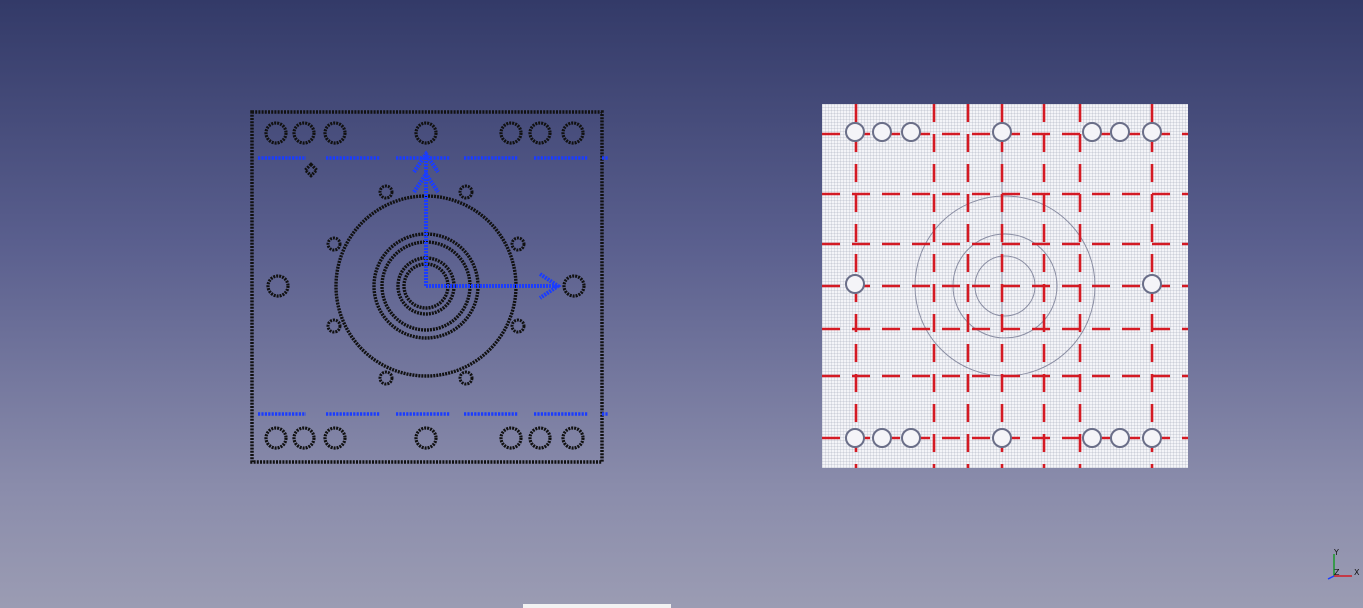  What do you see at coordinates (487, 225) in the screenshot?
I see `local-axis` at bounding box center [487, 225].